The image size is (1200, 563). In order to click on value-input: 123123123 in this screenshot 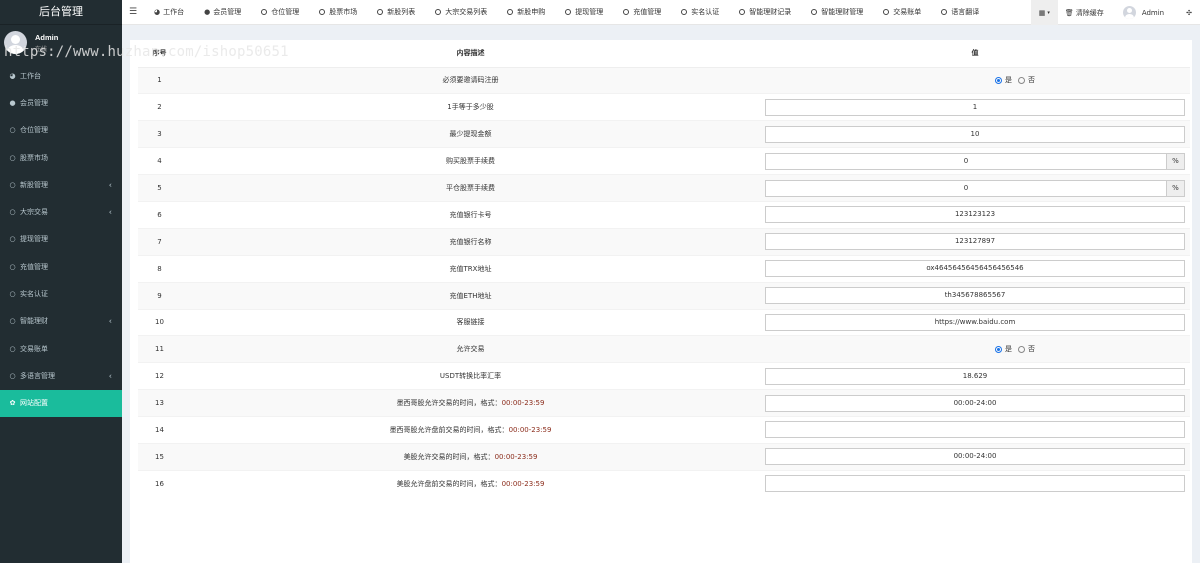, I will do `click(975, 215)`.